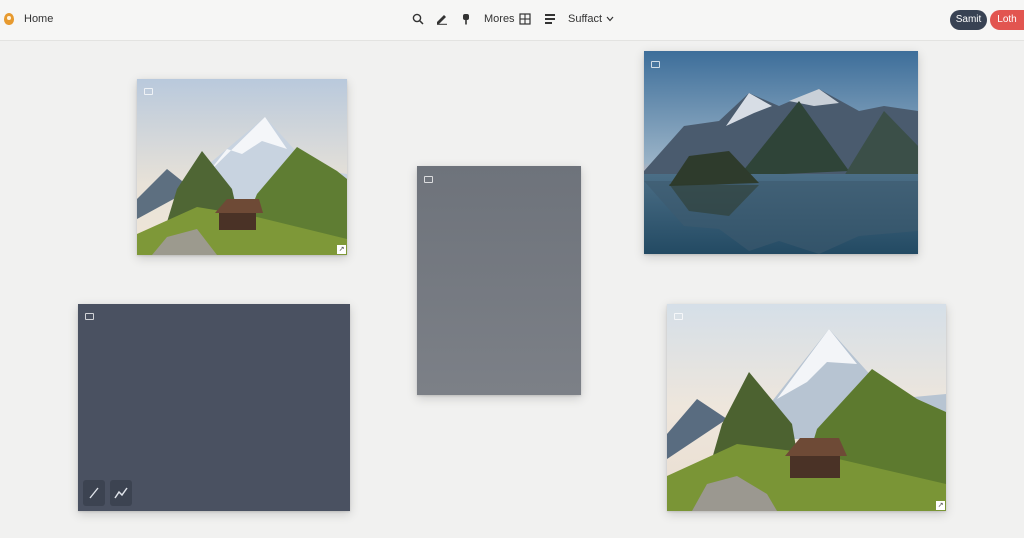 The height and width of the screenshot is (538, 1024). I want to click on line-tool-icon, so click(94, 493).